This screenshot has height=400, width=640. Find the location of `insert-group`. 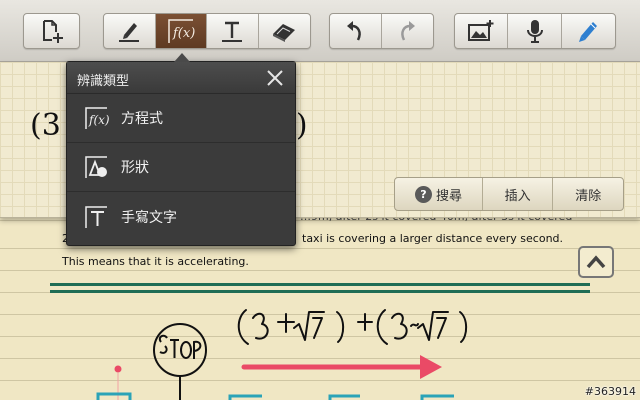

insert-group is located at coordinates (535, 31).